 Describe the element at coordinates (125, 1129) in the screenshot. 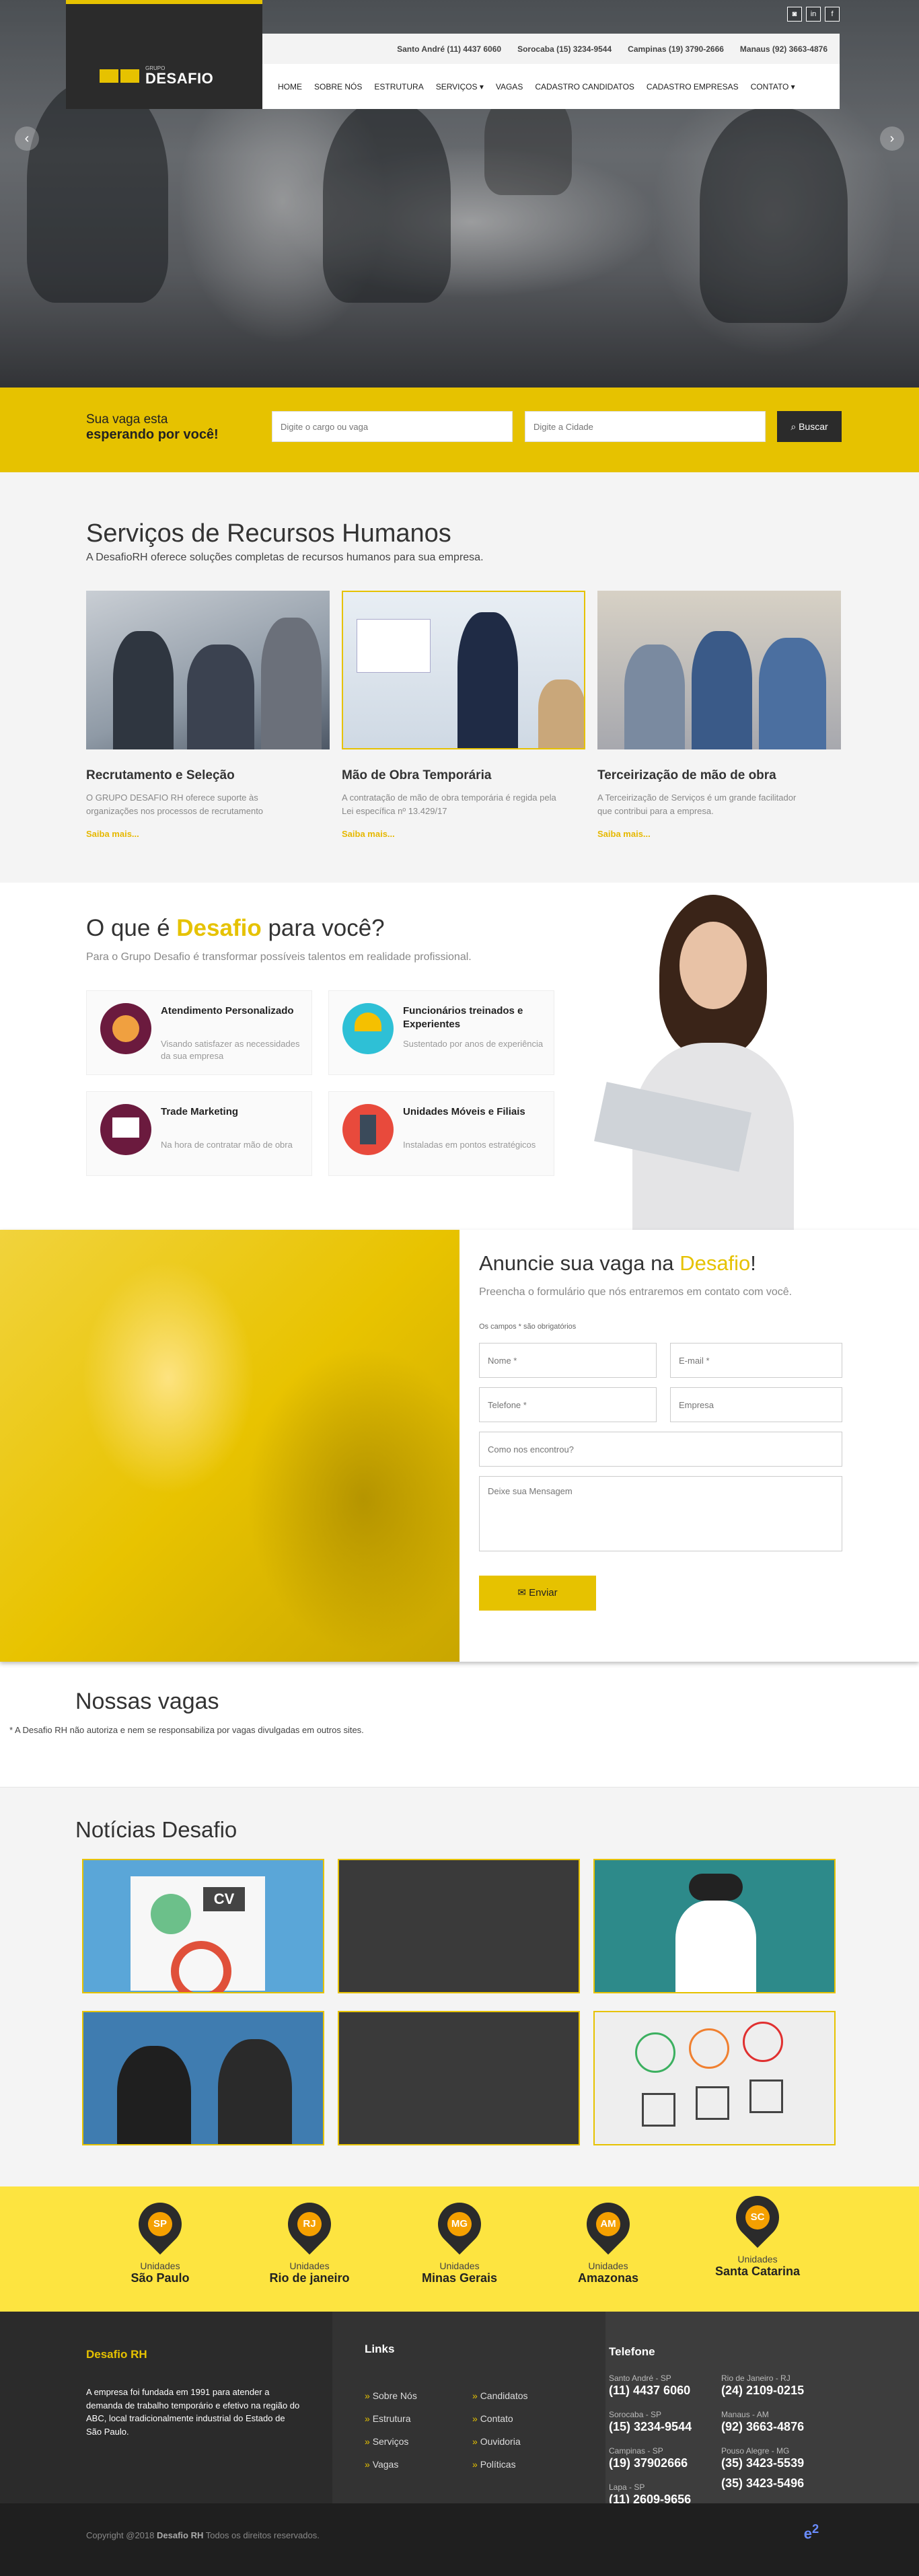

I see `presentation-icon` at that location.